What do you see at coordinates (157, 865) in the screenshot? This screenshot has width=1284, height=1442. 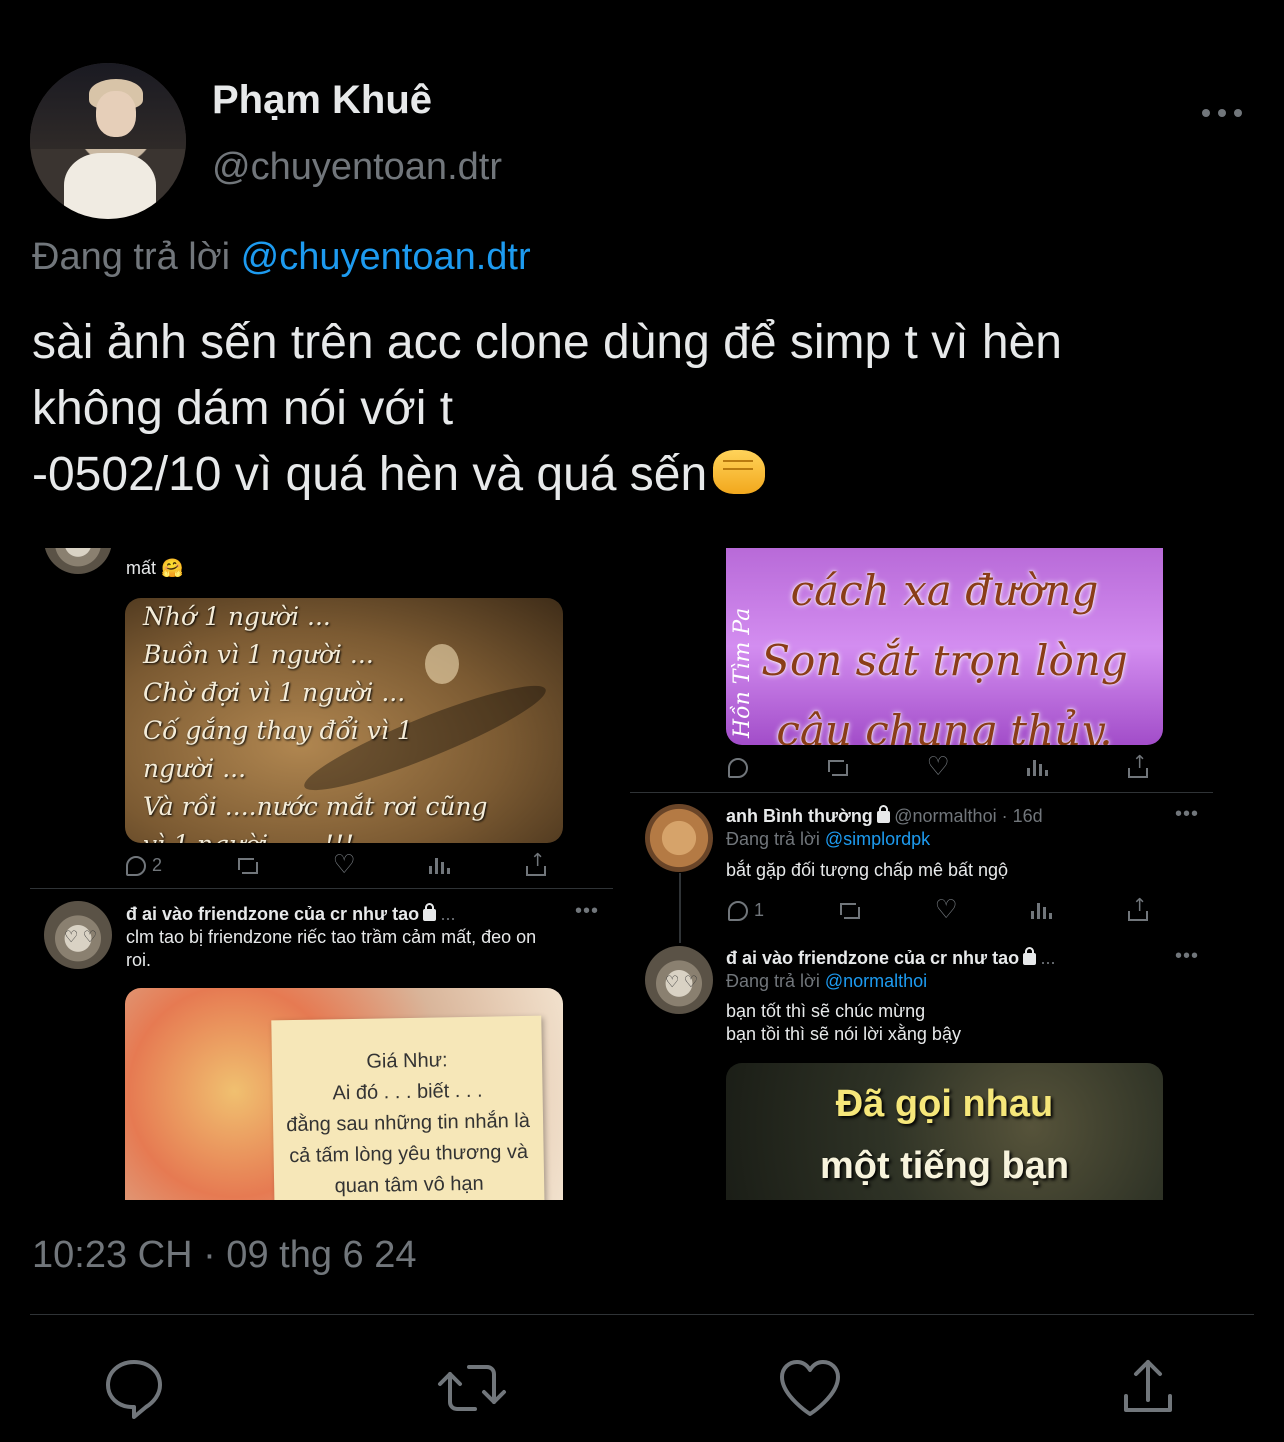 I see `reply-count: 2` at bounding box center [157, 865].